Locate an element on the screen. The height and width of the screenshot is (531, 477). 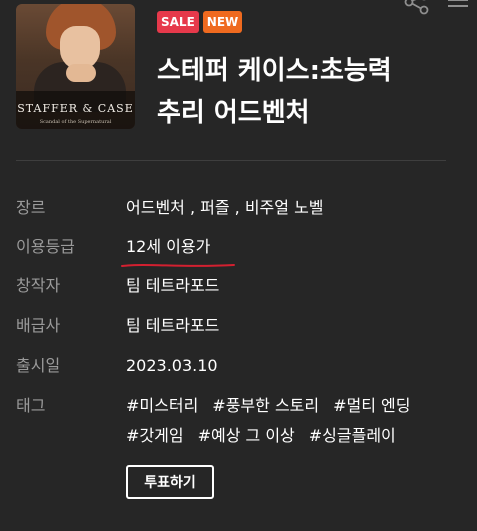
genre-row: 장르 어드벤처 , 퍼즐 , 비주얼 노벨 is located at coordinates (236, 208).